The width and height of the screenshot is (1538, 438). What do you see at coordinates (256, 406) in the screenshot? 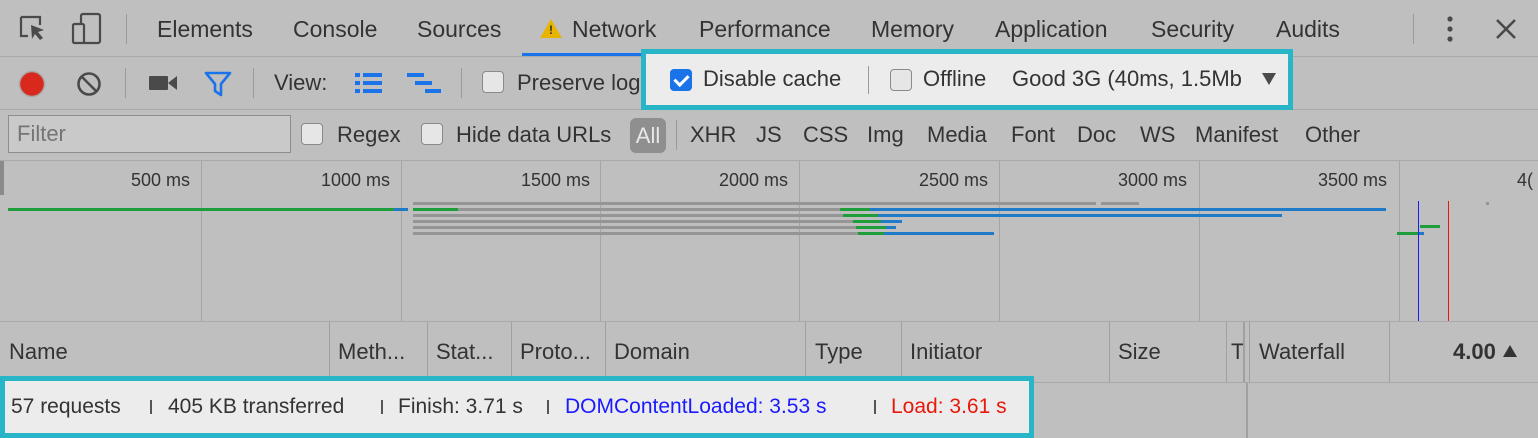
I see `summary-transferred: 405 KB transferred` at bounding box center [256, 406].